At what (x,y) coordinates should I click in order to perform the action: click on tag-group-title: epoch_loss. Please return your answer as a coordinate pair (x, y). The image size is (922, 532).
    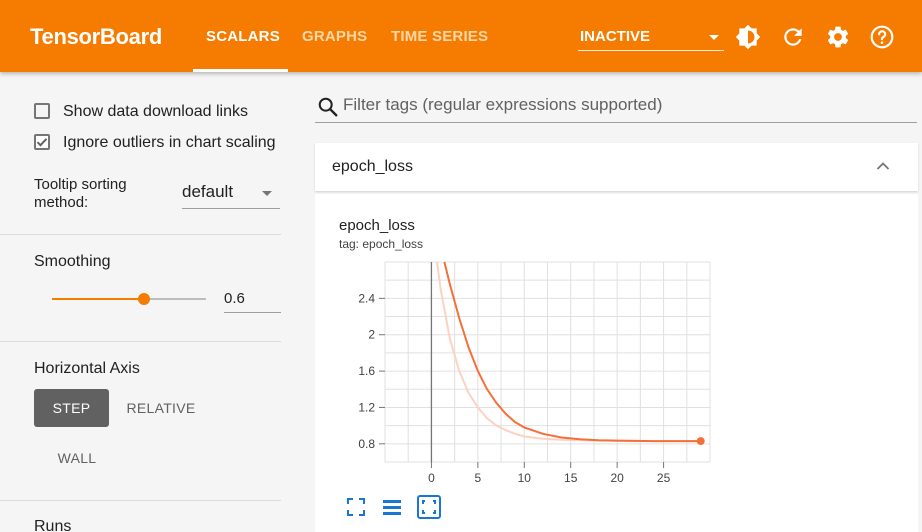
    Looking at the image, I should click on (372, 166).